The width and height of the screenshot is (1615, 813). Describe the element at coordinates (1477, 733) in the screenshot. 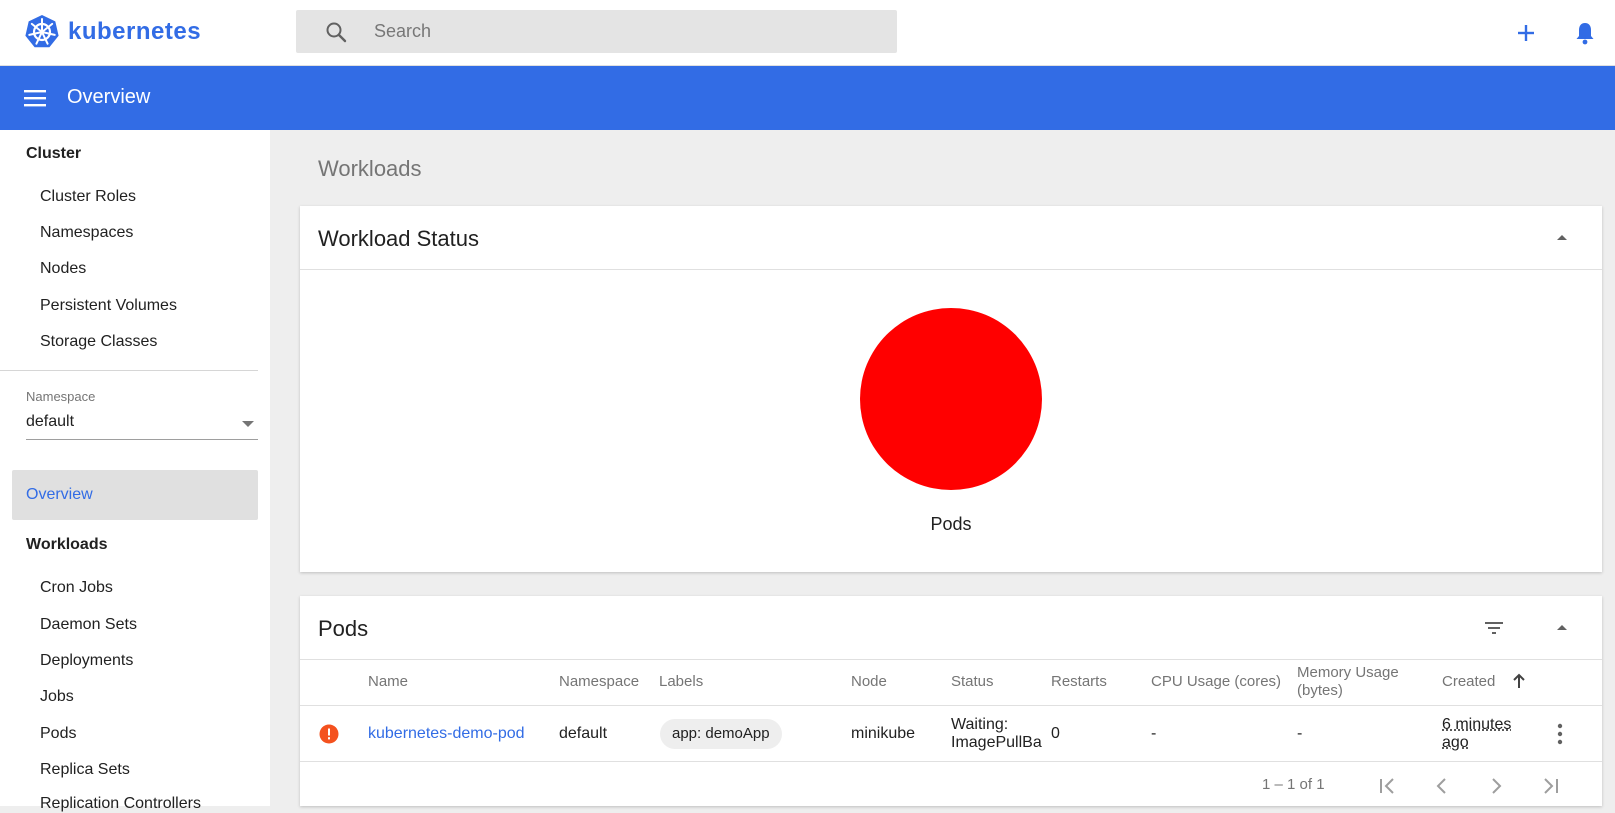

I see `pod-created: 6 minutes ago` at that location.